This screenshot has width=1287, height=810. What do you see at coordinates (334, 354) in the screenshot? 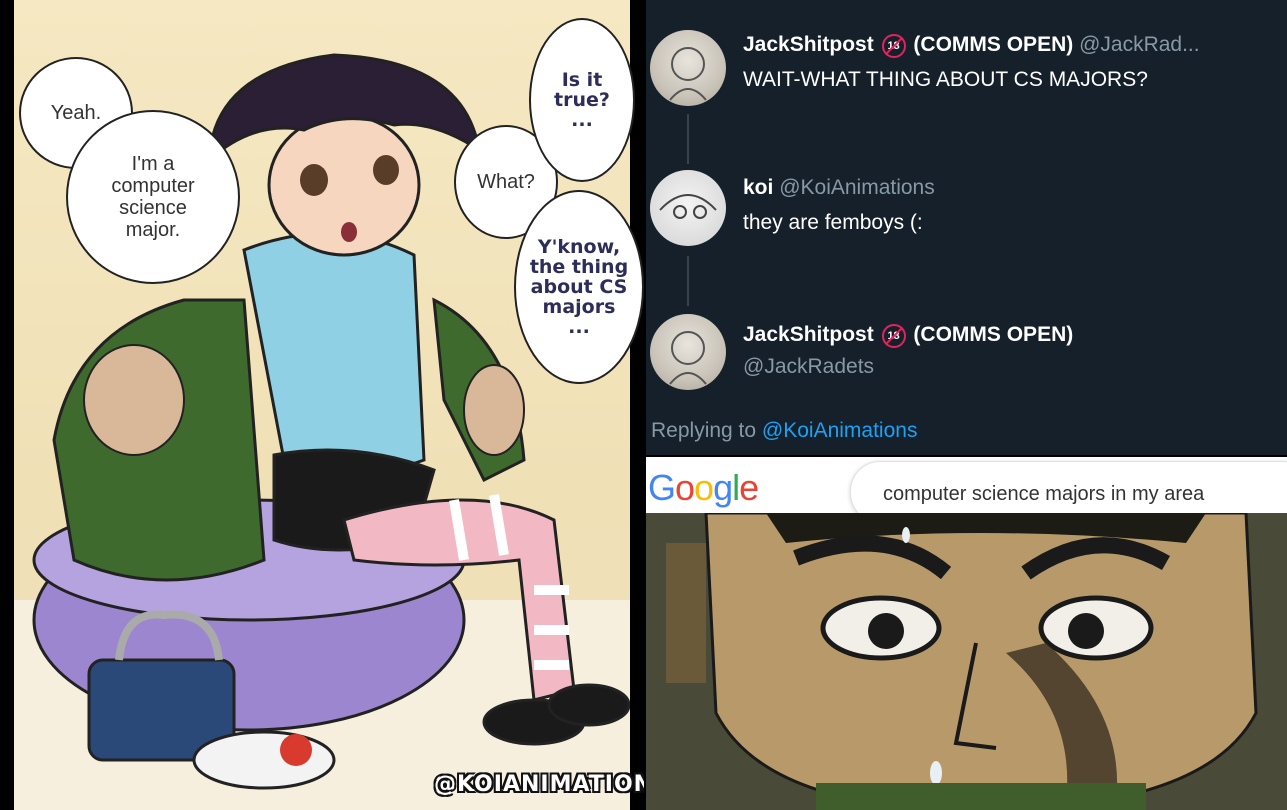
I see `blue-shirt` at bounding box center [334, 354].